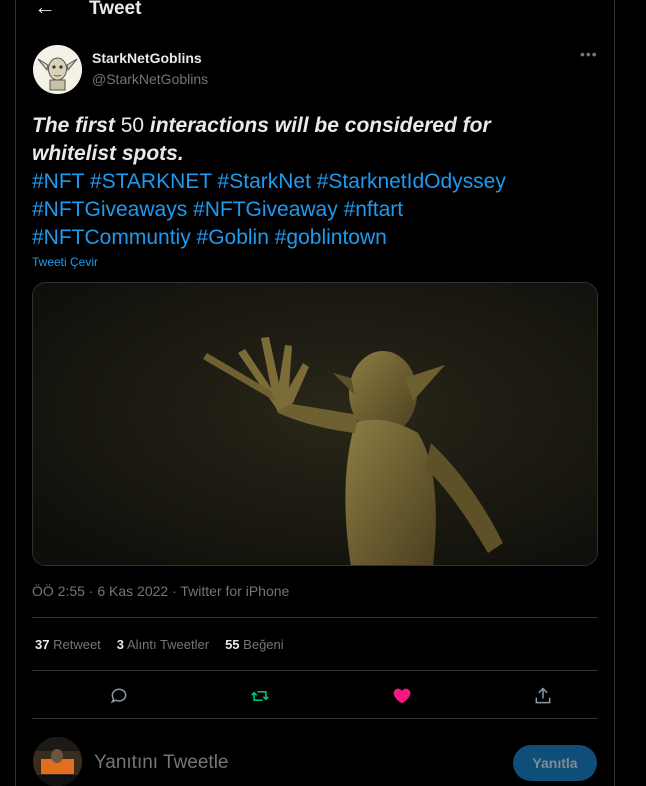 This screenshot has width=646, height=786. I want to click on user-avatar, so click(57, 761).